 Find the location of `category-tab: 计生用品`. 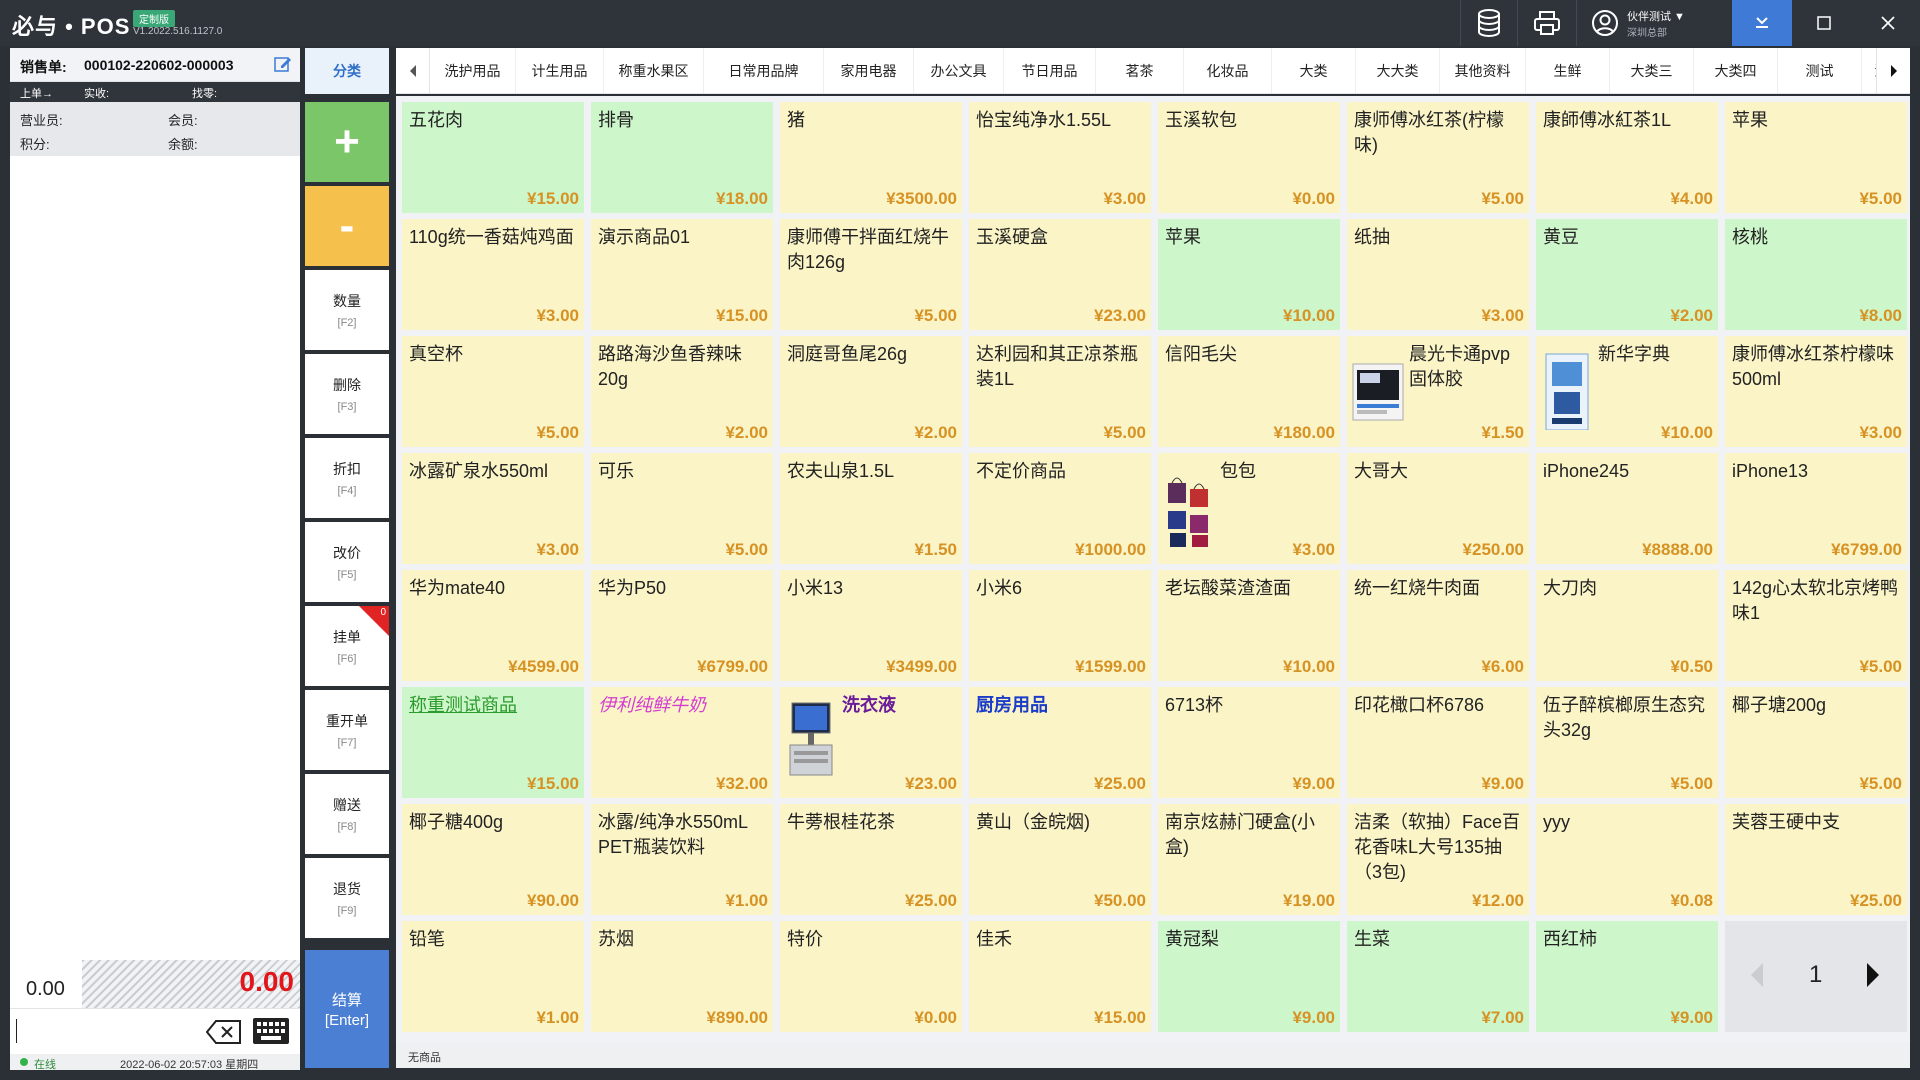

category-tab: 计生用品 is located at coordinates (560, 70).